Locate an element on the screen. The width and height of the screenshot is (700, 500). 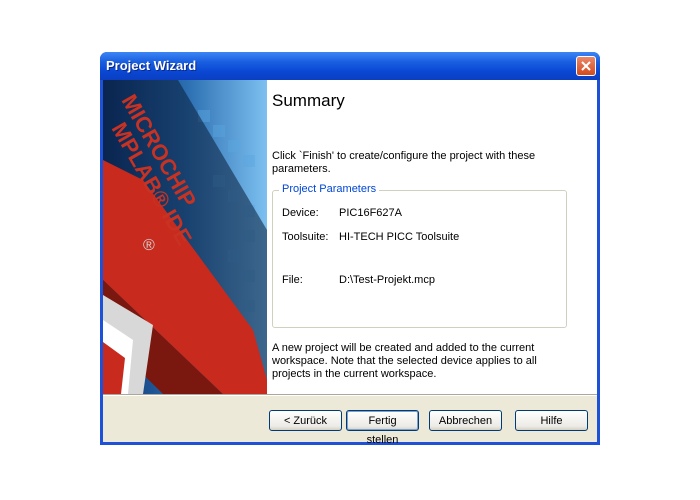
close-icon is located at coordinates (586, 66).